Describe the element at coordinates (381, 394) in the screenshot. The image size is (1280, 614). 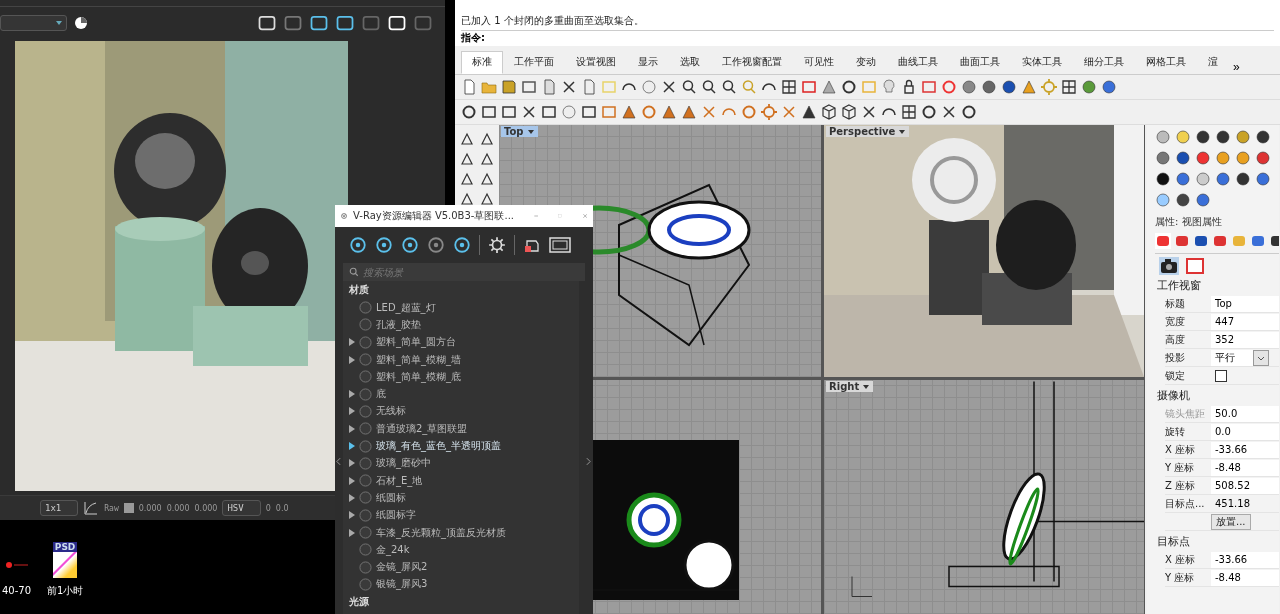
I see `material-name: 底` at that location.